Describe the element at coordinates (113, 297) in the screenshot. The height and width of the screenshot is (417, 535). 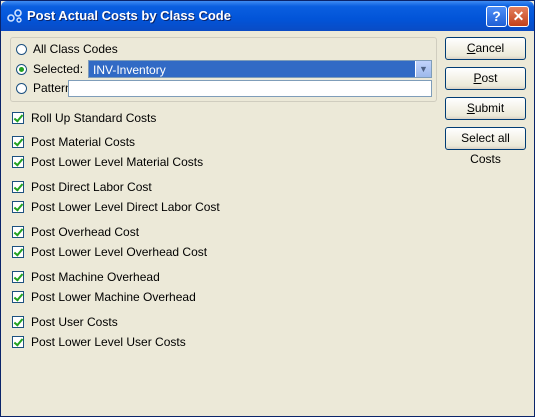
I see `lower-machine-overhead-label: Post Lower Machine Overhead` at that location.